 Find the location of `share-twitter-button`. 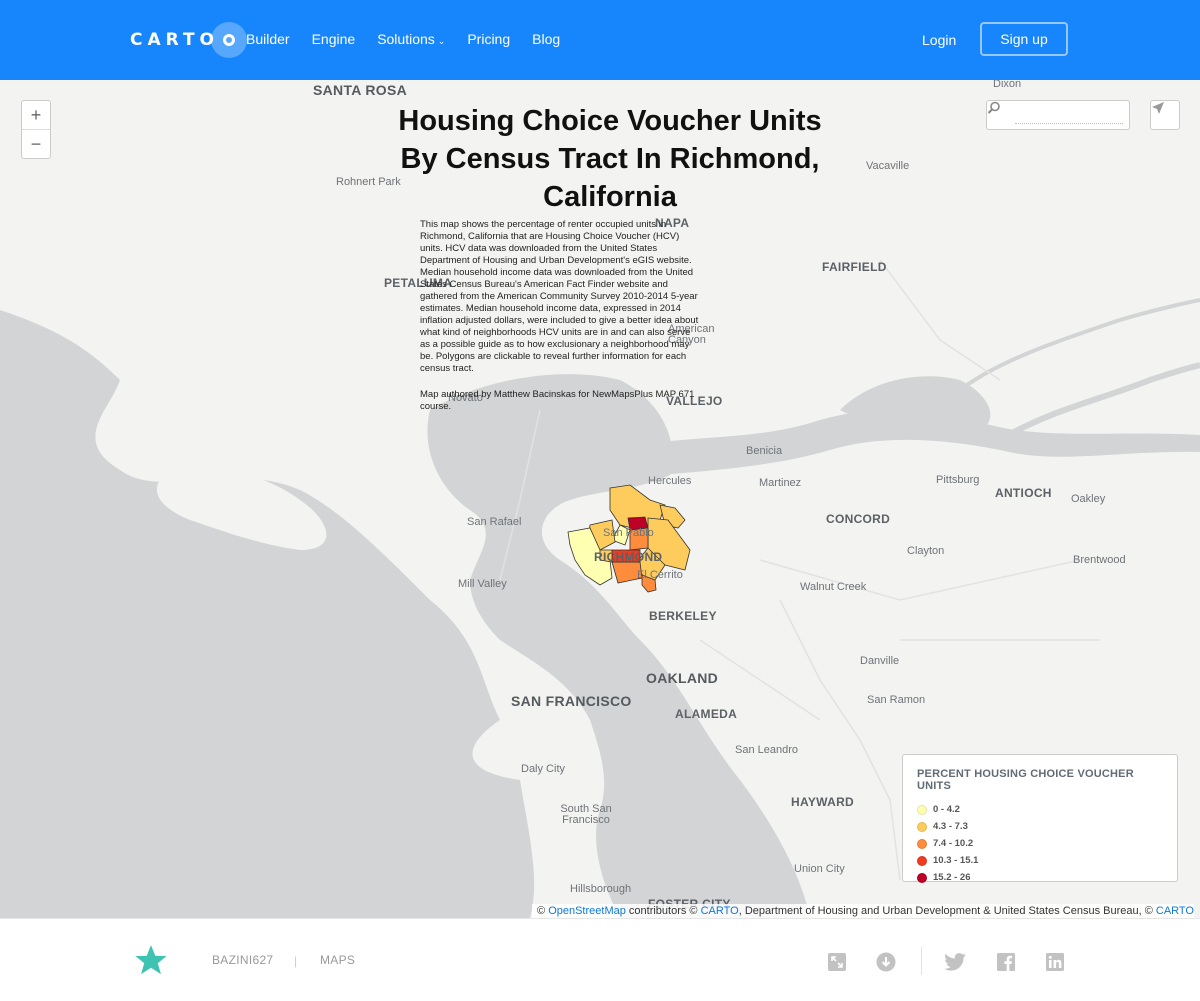

share-twitter-button is located at coordinates (955, 962).